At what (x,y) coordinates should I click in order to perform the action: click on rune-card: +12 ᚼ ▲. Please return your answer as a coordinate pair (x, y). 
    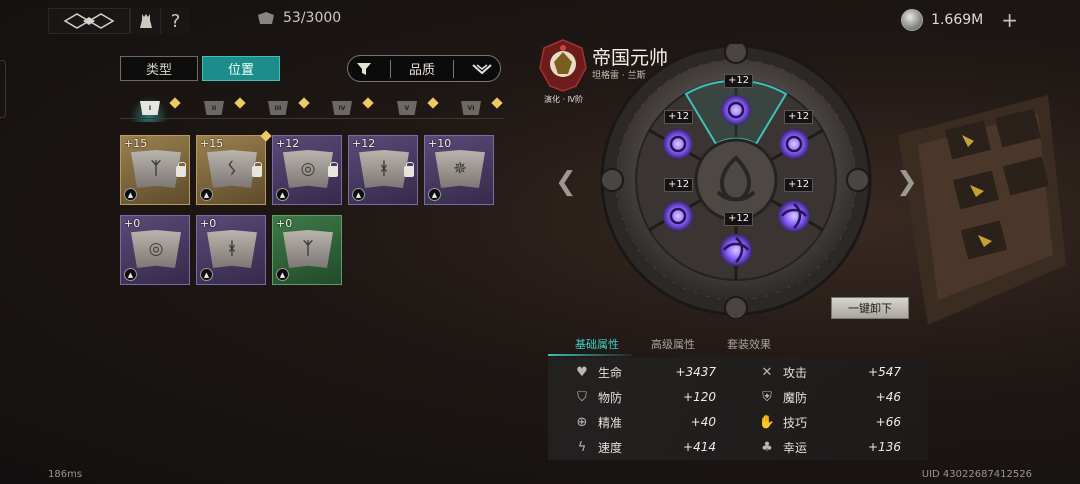
    Looking at the image, I should click on (383, 170).